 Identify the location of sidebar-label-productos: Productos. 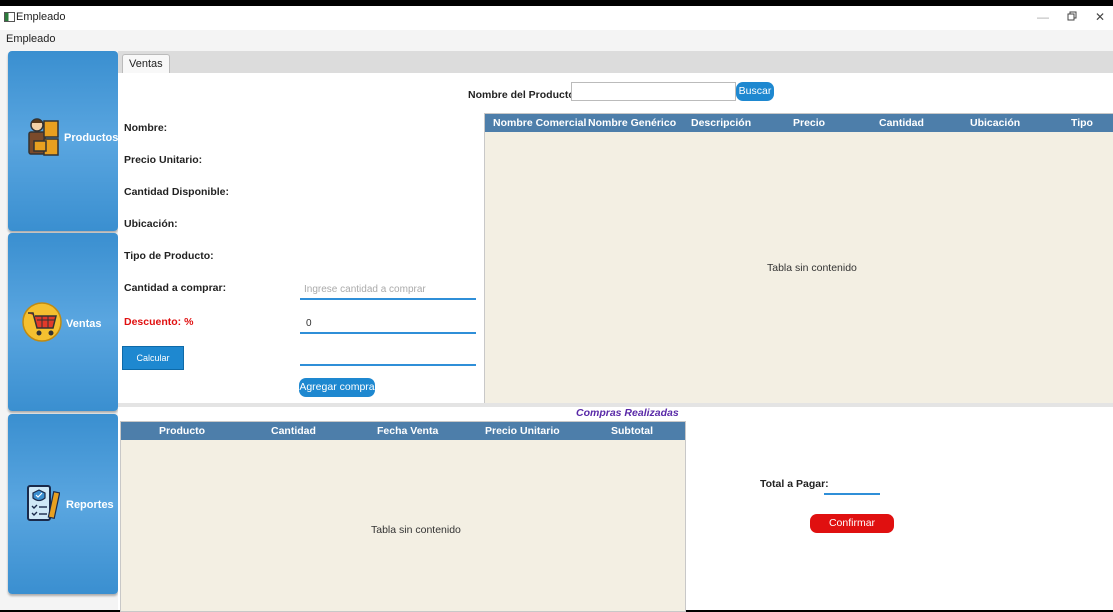
(91, 138).